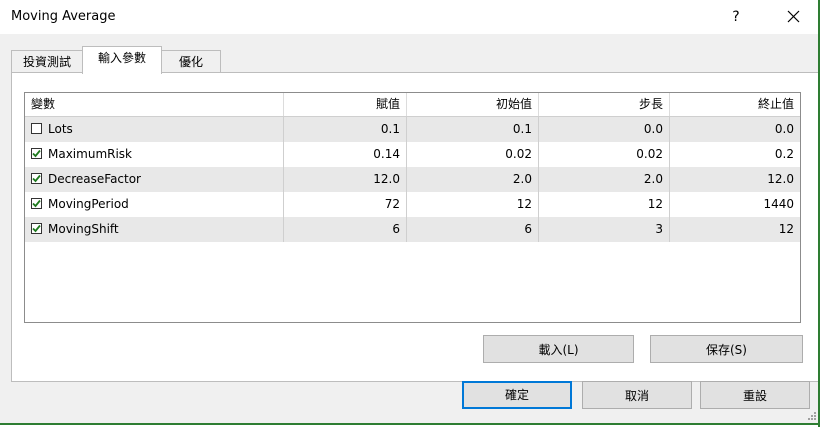 The height and width of the screenshot is (427, 825). Describe the element at coordinates (409, 424) in the screenshot. I see `window-border-bottom` at that location.